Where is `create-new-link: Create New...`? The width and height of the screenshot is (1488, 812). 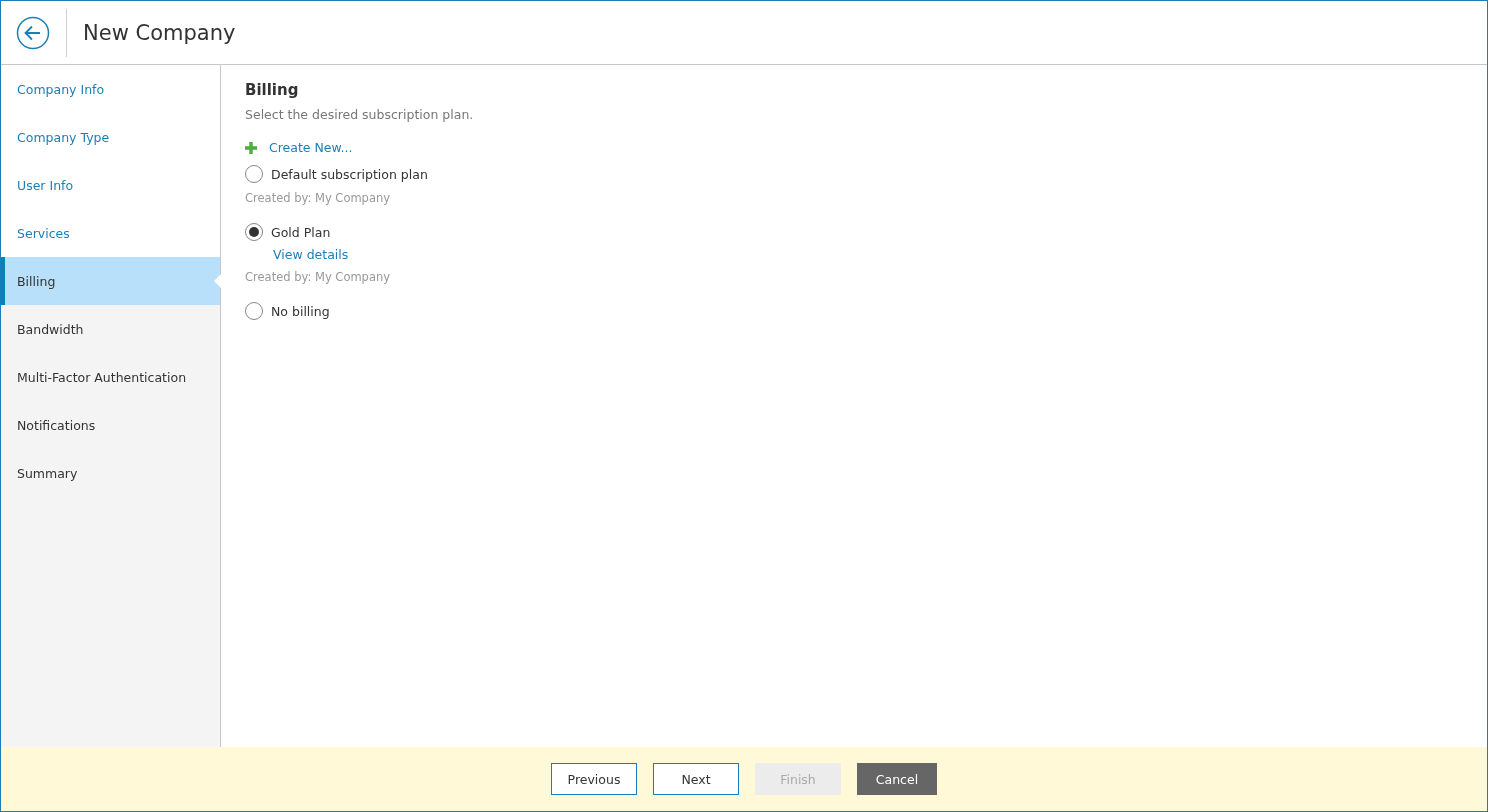
create-new-link: Create New... is located at coordinates (311, 147).